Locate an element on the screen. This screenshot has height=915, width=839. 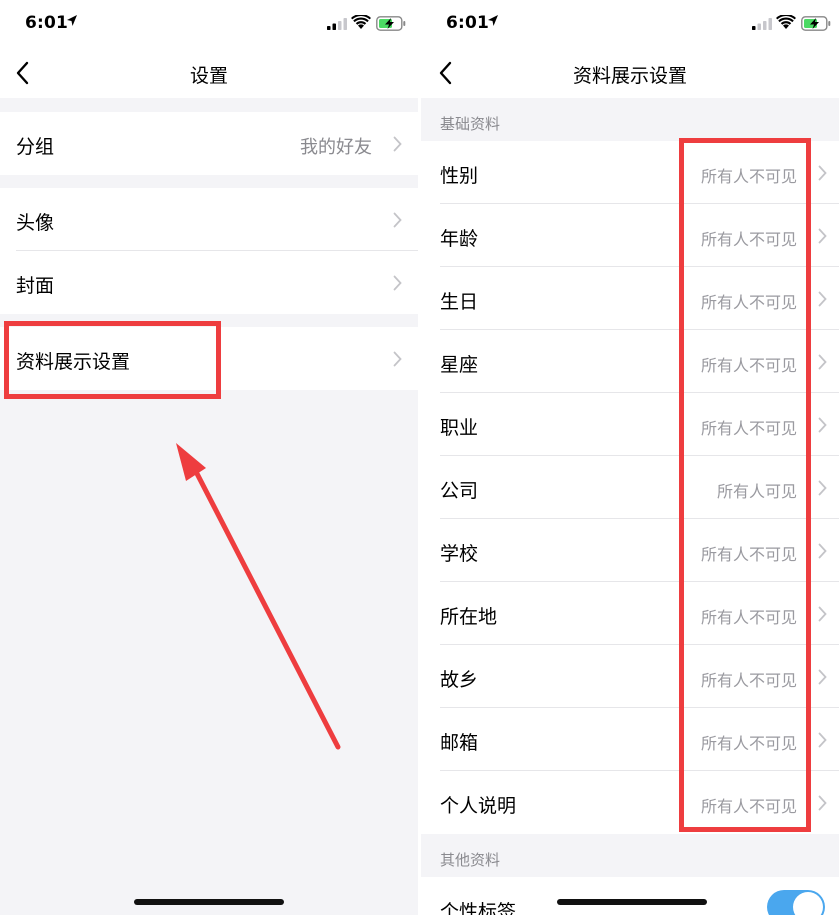
nav-bar: 设置 is located at coordinates (209, 73).